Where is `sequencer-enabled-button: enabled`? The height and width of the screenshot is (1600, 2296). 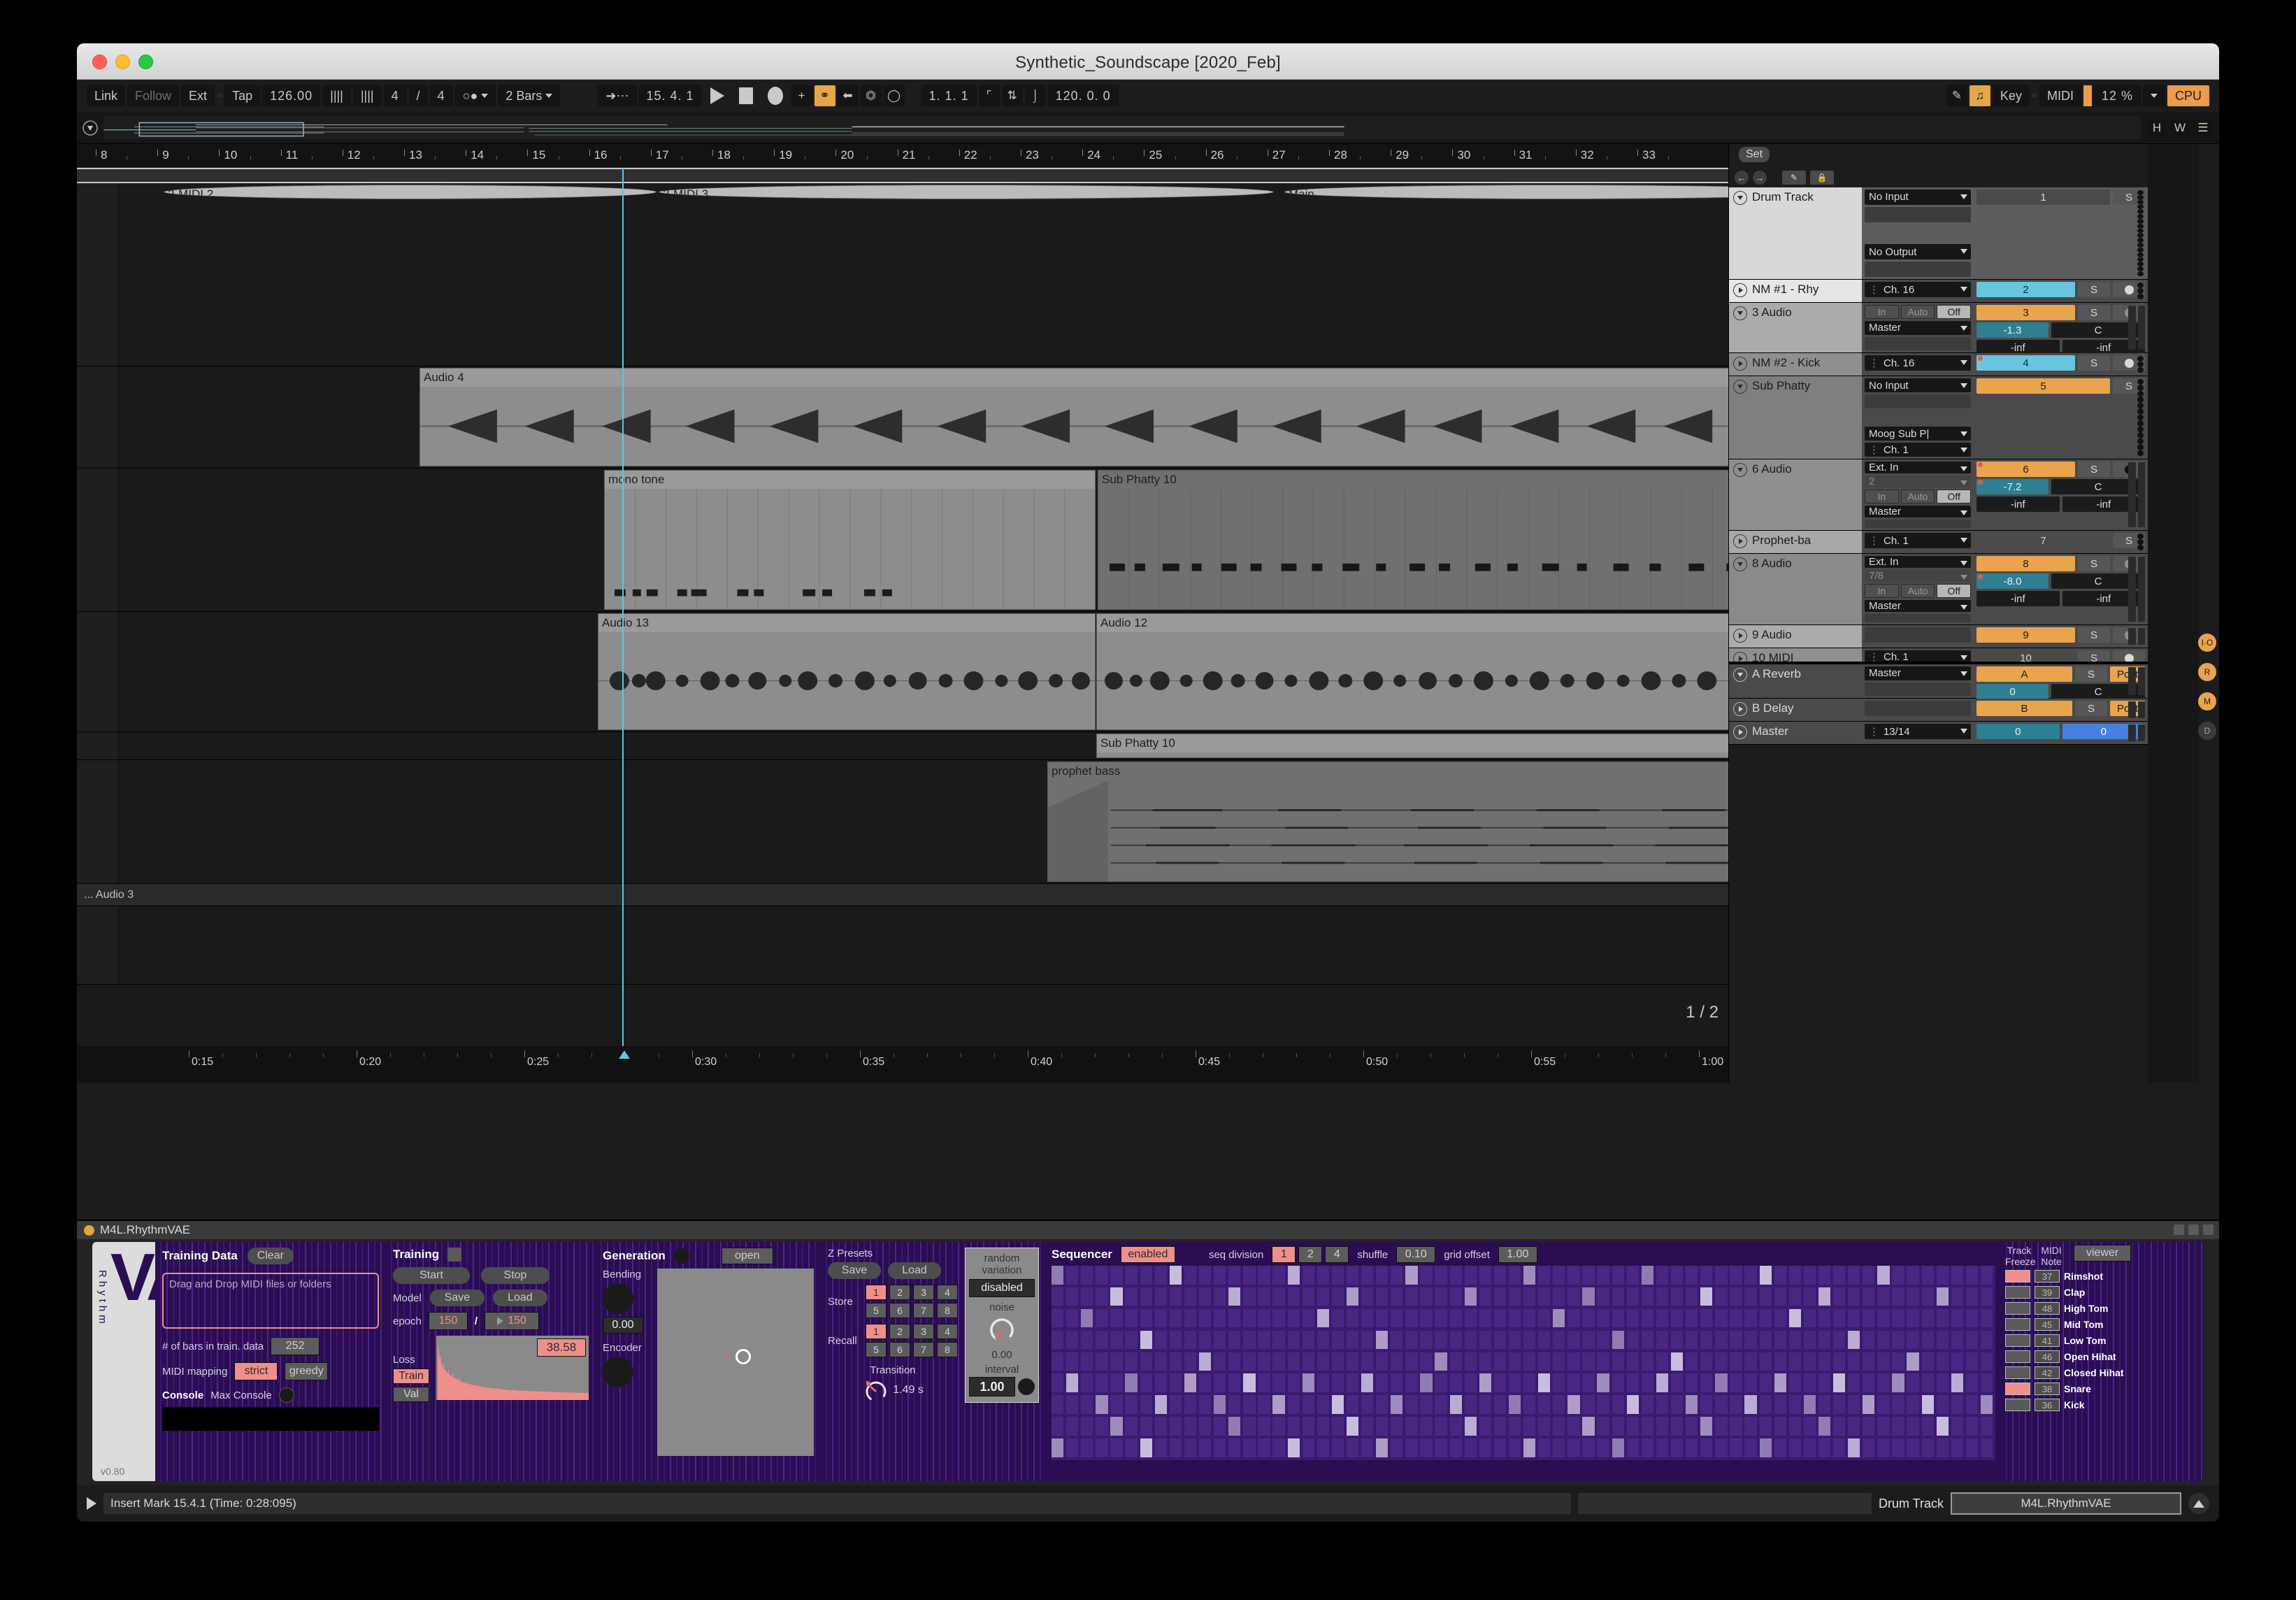 sequencer-enabled-button: enabled is located at coordinates (1147, 1254).